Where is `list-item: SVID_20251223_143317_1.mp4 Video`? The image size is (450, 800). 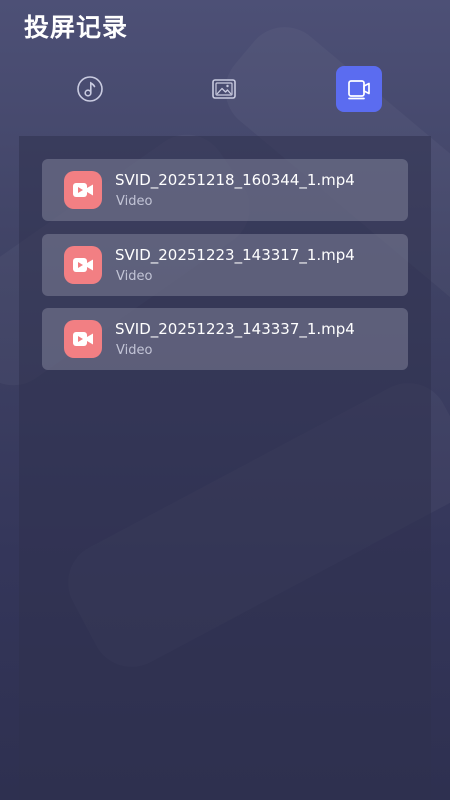
list-item: SVID_20251223_143317_1.mp4 Video is located at coordinates (225, 264).